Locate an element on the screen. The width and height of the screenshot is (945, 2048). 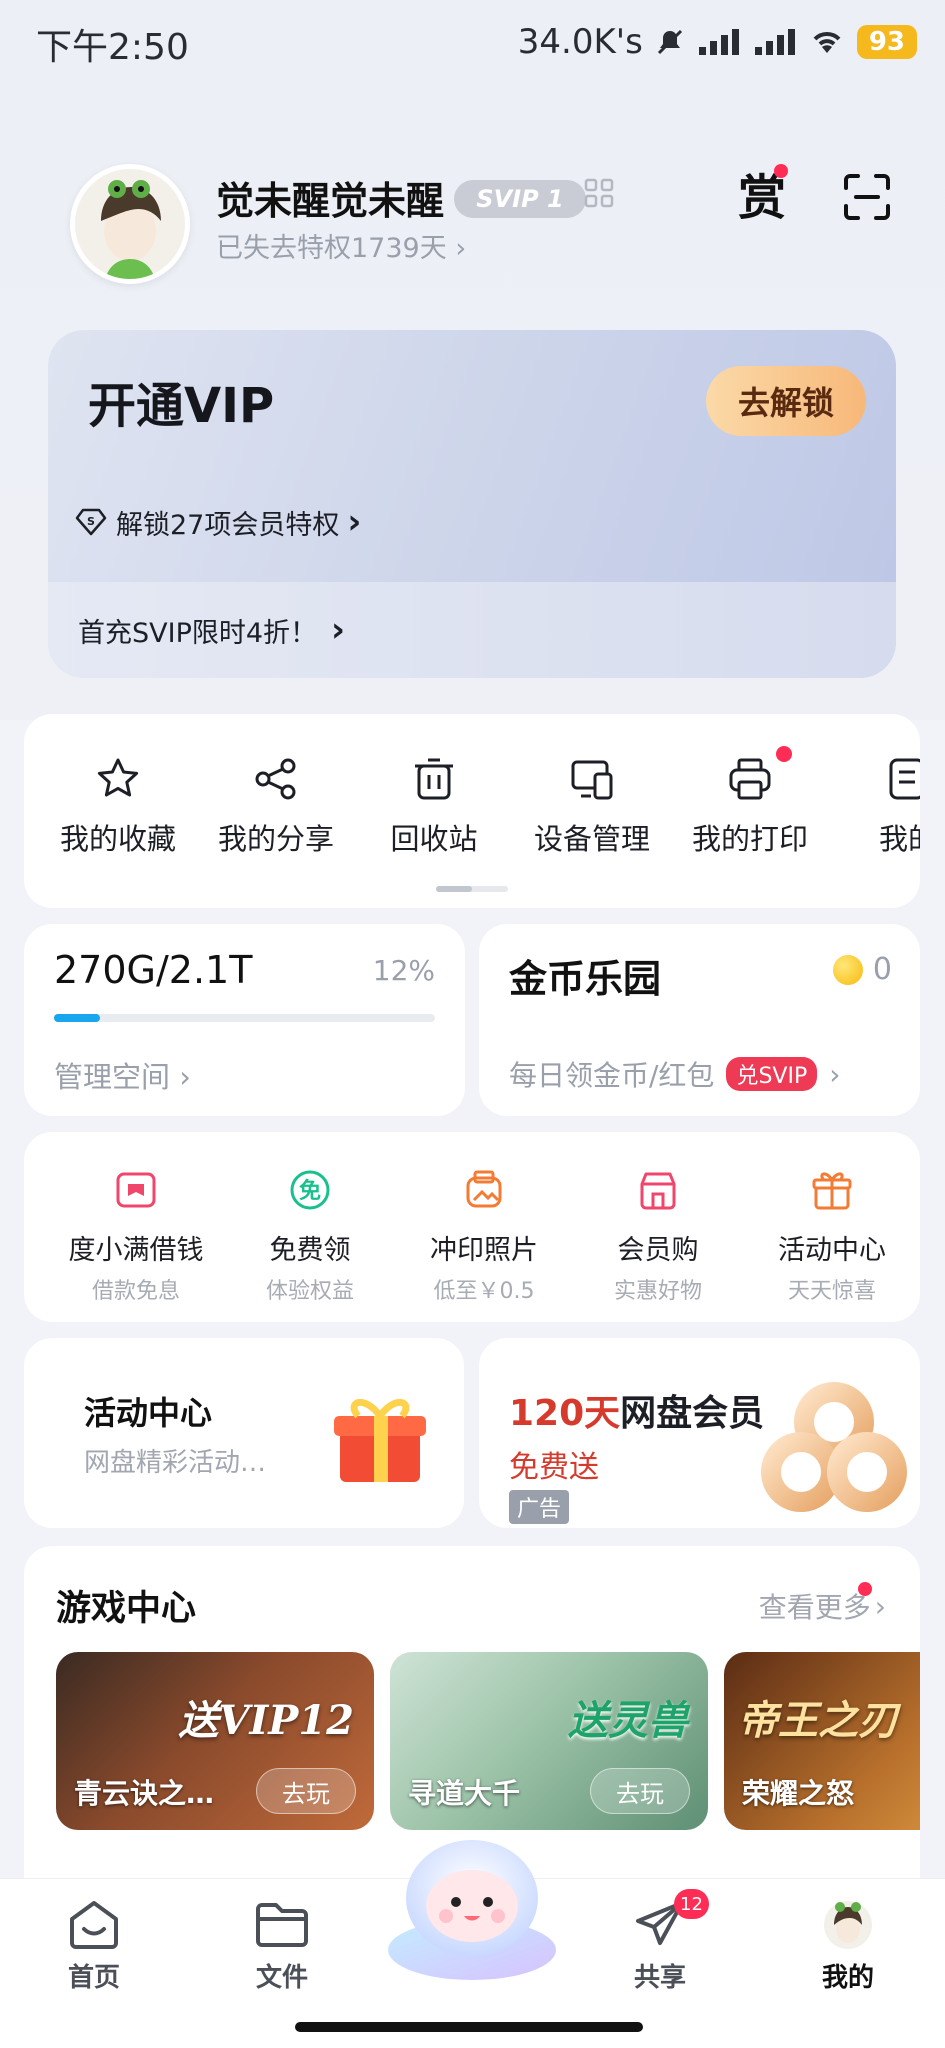
coin-daily-link: 每日领金币/红包 兑SVIP › is located at coordinates (674, 1074).